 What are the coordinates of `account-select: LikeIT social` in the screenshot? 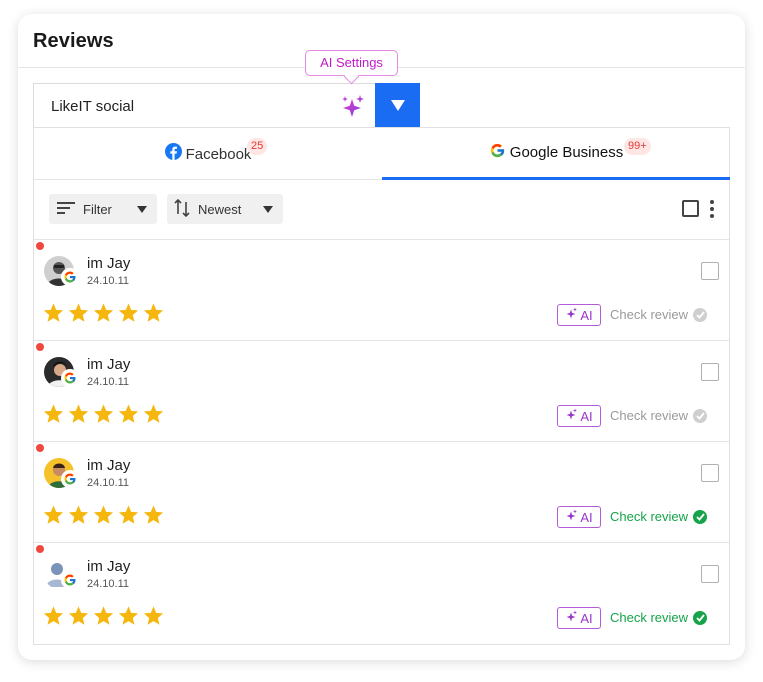 It's located at (204, 105).